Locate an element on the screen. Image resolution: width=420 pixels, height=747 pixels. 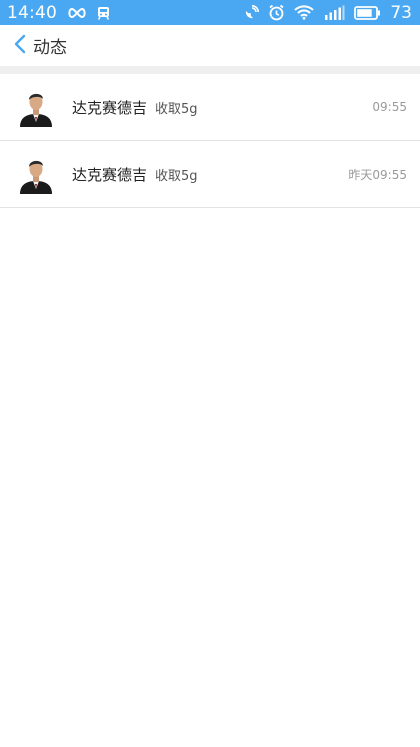
header: 动态 is located at coordinates (210, 45).